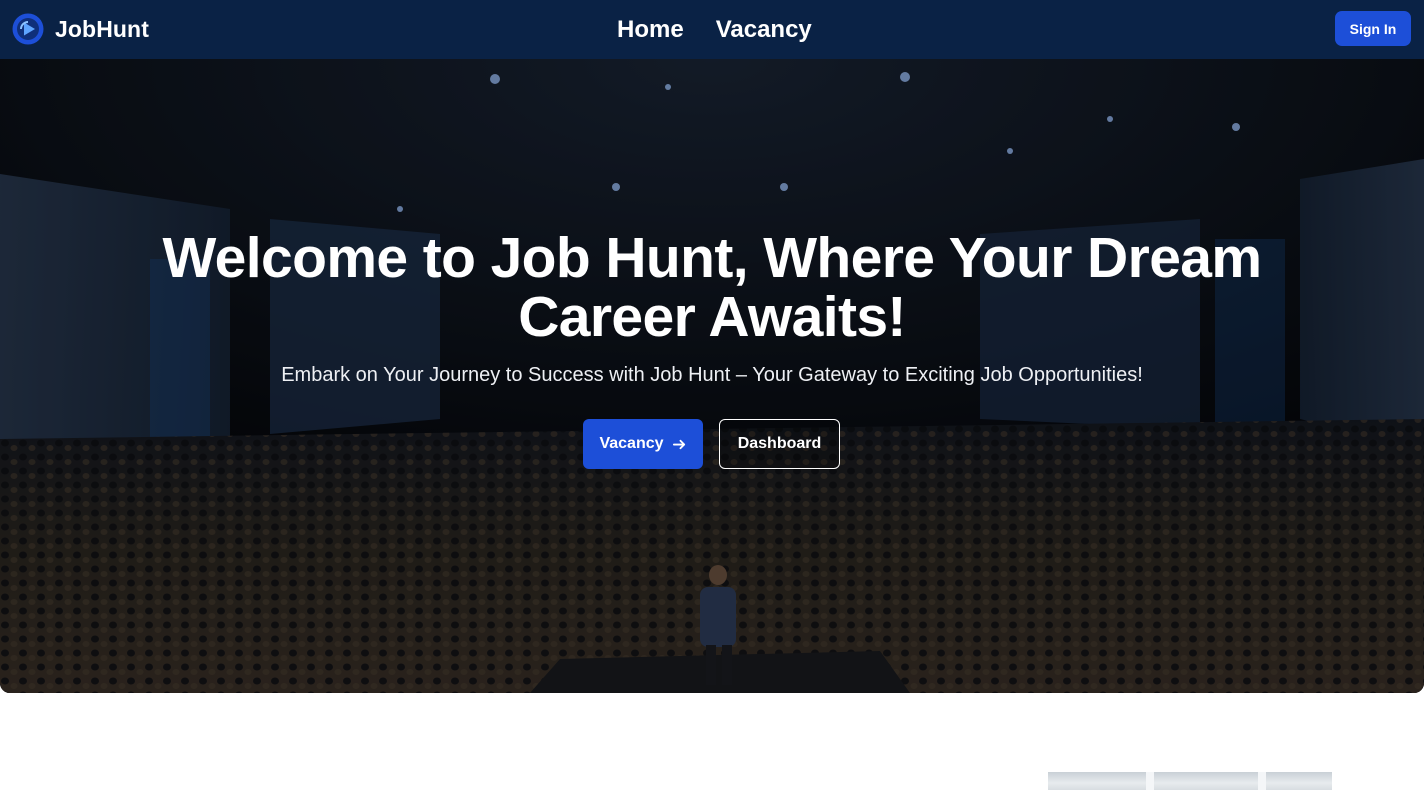  What do you see at coordinates (631, 443) in the screenshot?
I see `vacancy-button-label: Vacancy` at bounding box center [631, 443].